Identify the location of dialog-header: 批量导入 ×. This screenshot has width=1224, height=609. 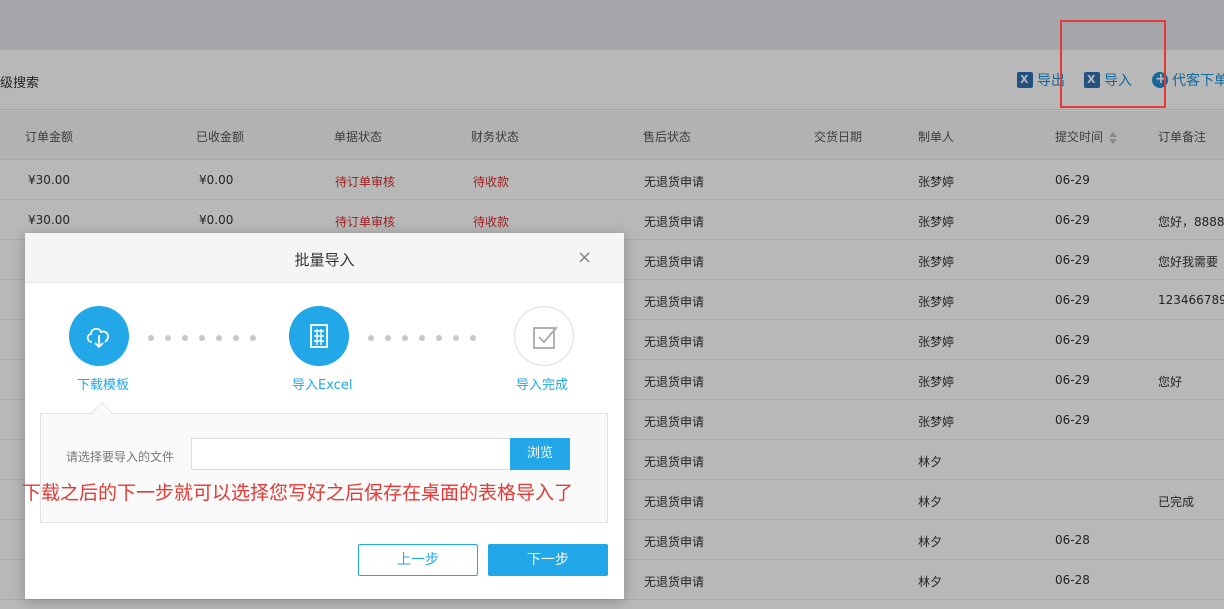
(324, 258).